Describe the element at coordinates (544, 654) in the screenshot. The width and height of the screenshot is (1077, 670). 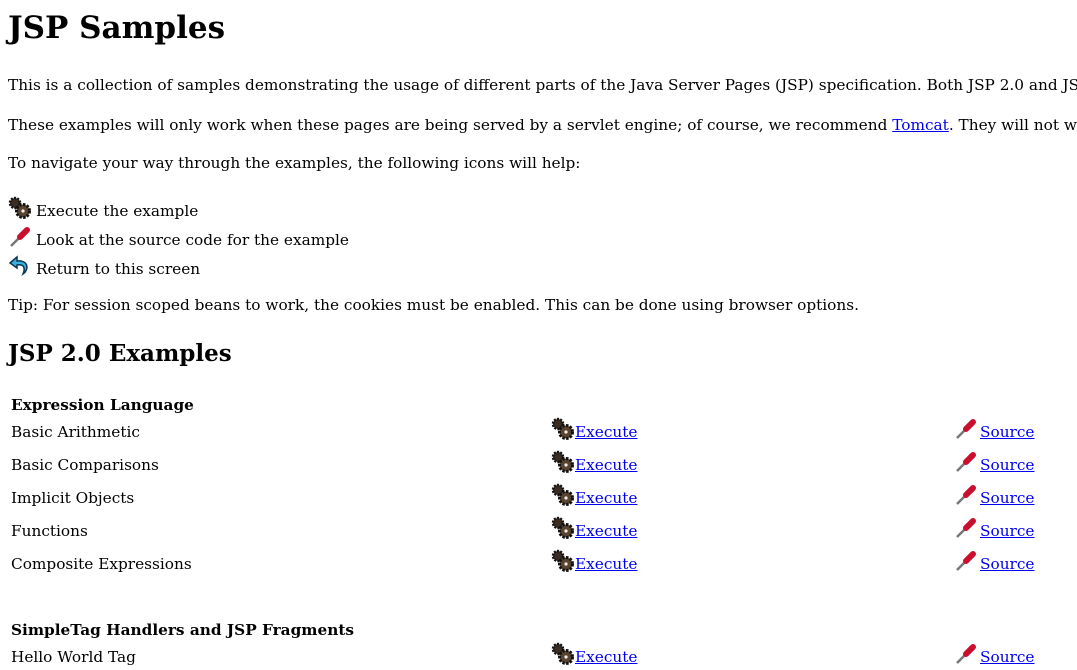
I see `table-row: Hello World Tag Execute Source` at that location.